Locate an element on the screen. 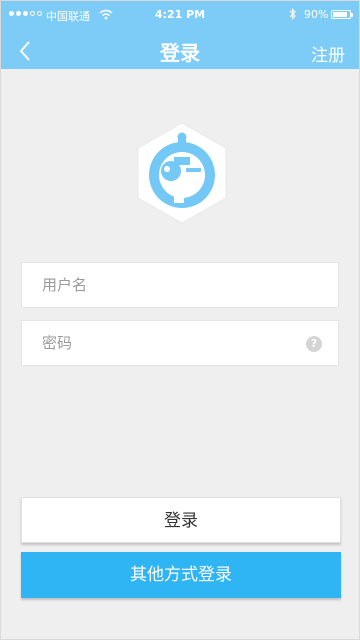 The height and width of the screenshot is (640, 360). bluetooth-icon is located at coordinates (293, 15).